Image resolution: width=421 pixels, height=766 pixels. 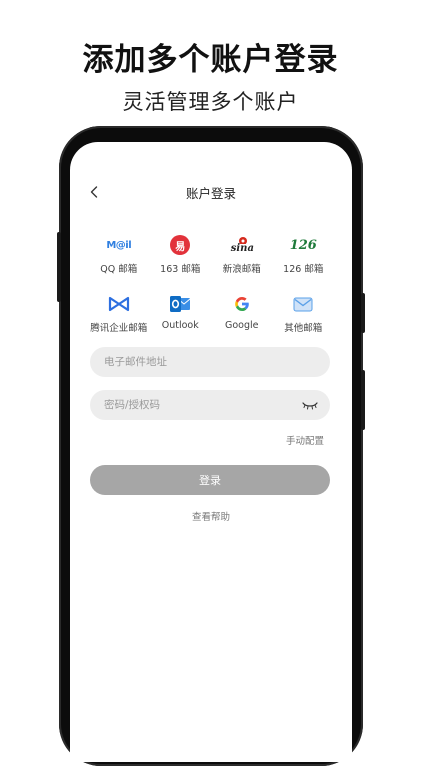 I want to click on provider-other: 其他邮箱, so click(x=304, y=313).